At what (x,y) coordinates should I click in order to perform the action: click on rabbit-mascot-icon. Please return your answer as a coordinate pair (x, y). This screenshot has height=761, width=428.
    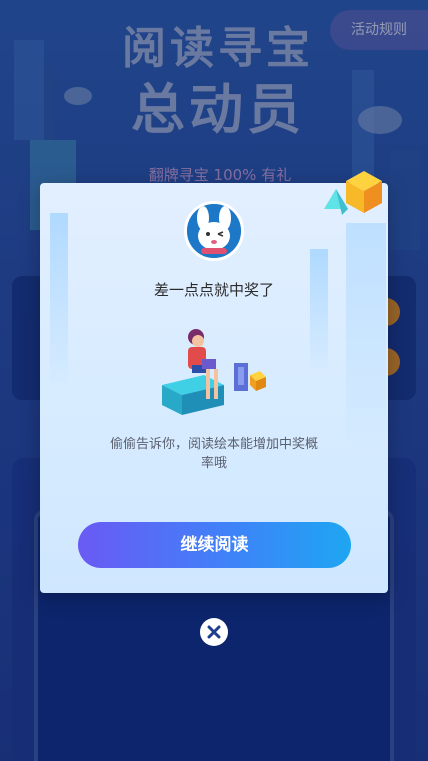
    Looking at the image, I should click on (214, 231).